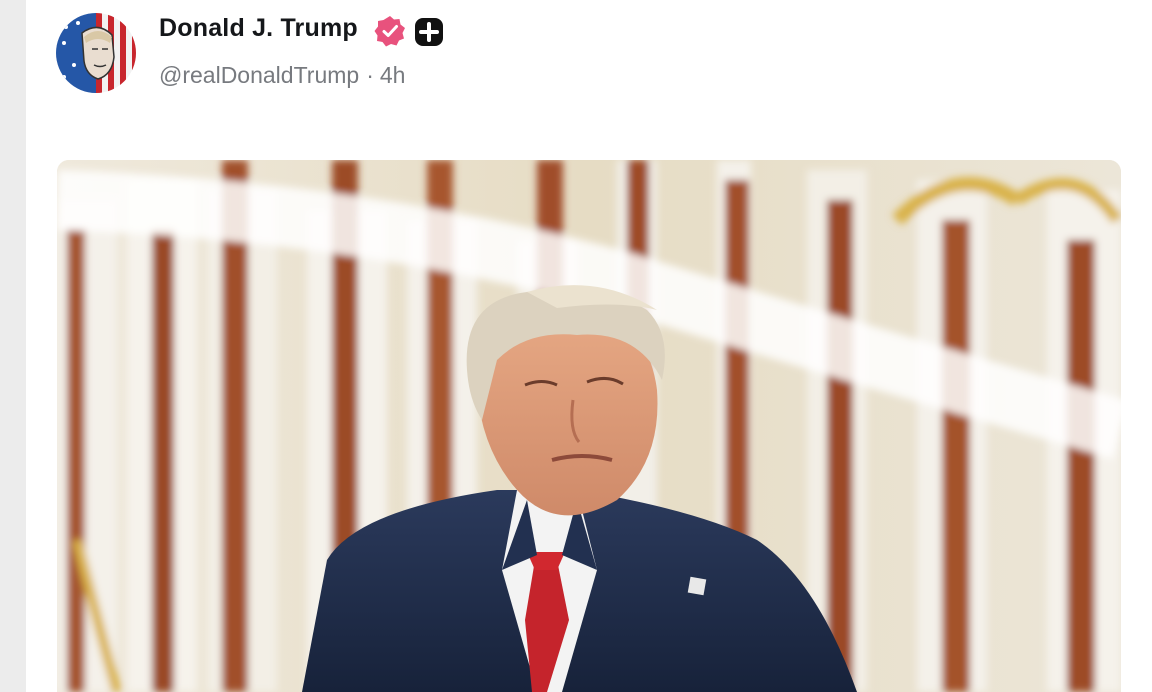 The image size is (1152, 692). Describe the element at coordinates (258, 28) in the screenshot. I see `display-name: Donald J. Trump` at that location.